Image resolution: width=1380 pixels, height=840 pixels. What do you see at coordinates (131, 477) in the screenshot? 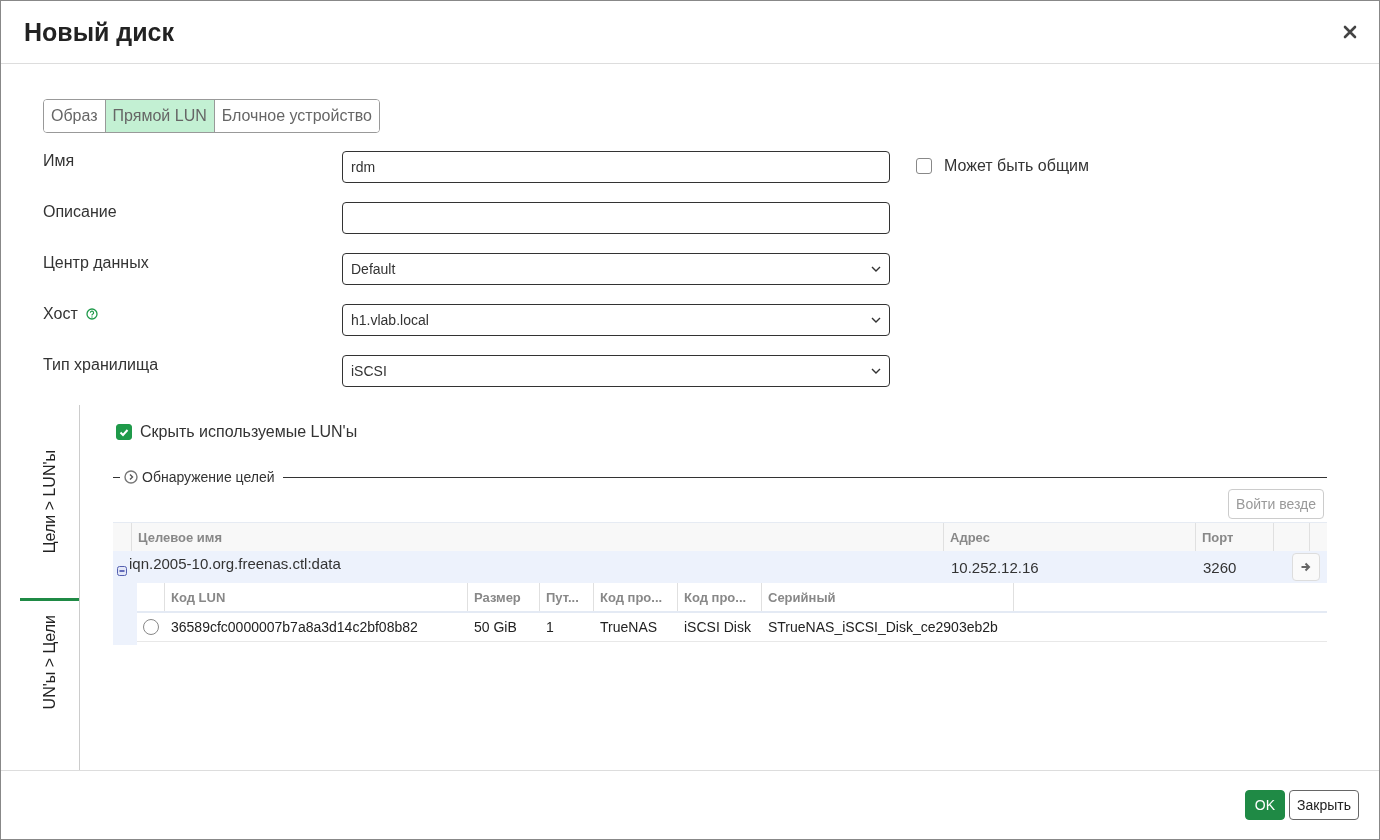
I see `expand-icon` at bounding box center [131, 477].